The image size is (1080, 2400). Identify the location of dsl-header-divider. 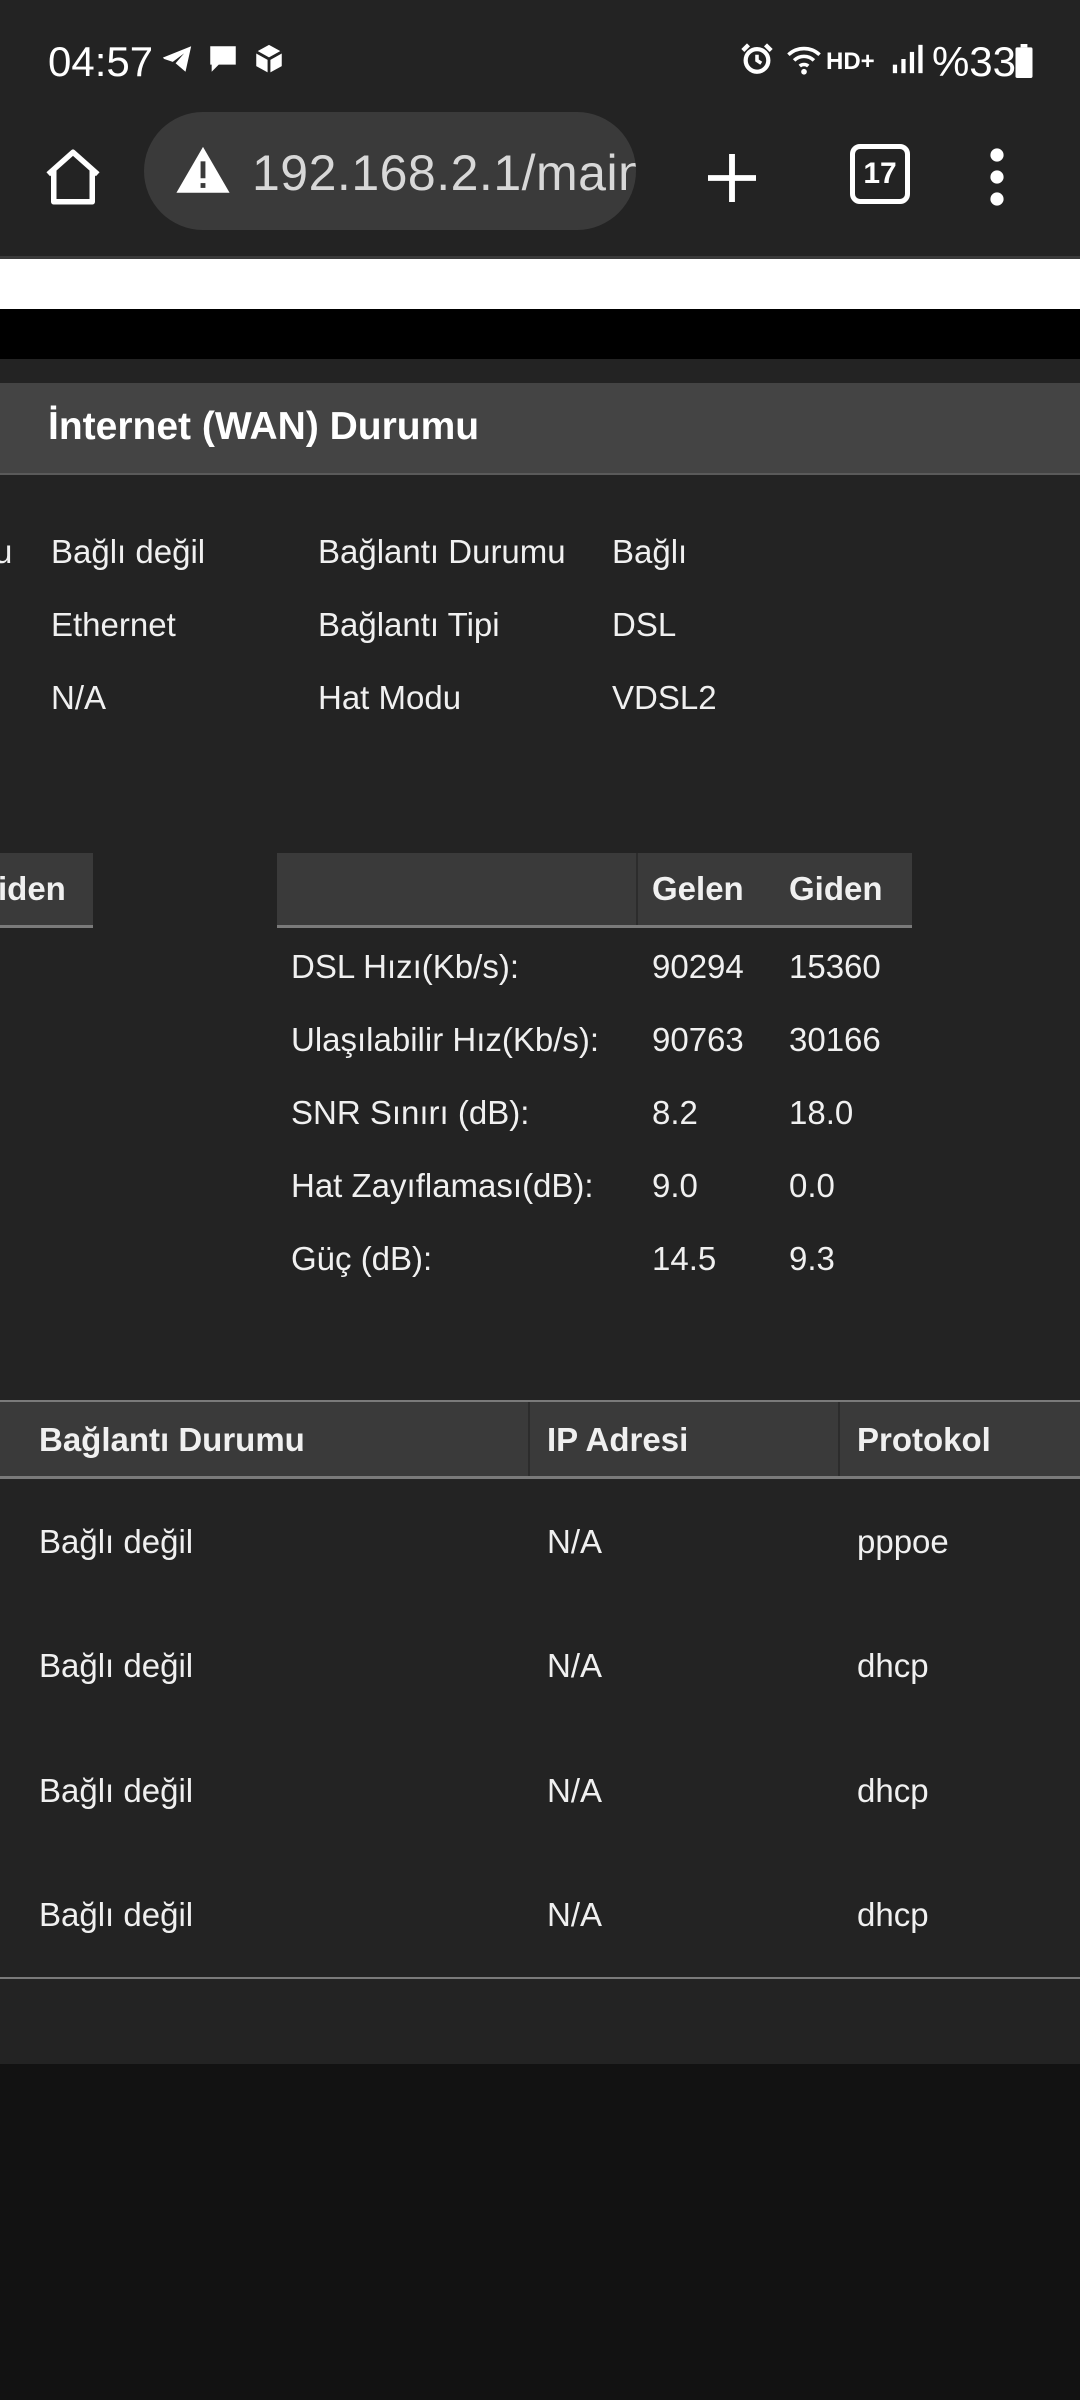
(637, 889).